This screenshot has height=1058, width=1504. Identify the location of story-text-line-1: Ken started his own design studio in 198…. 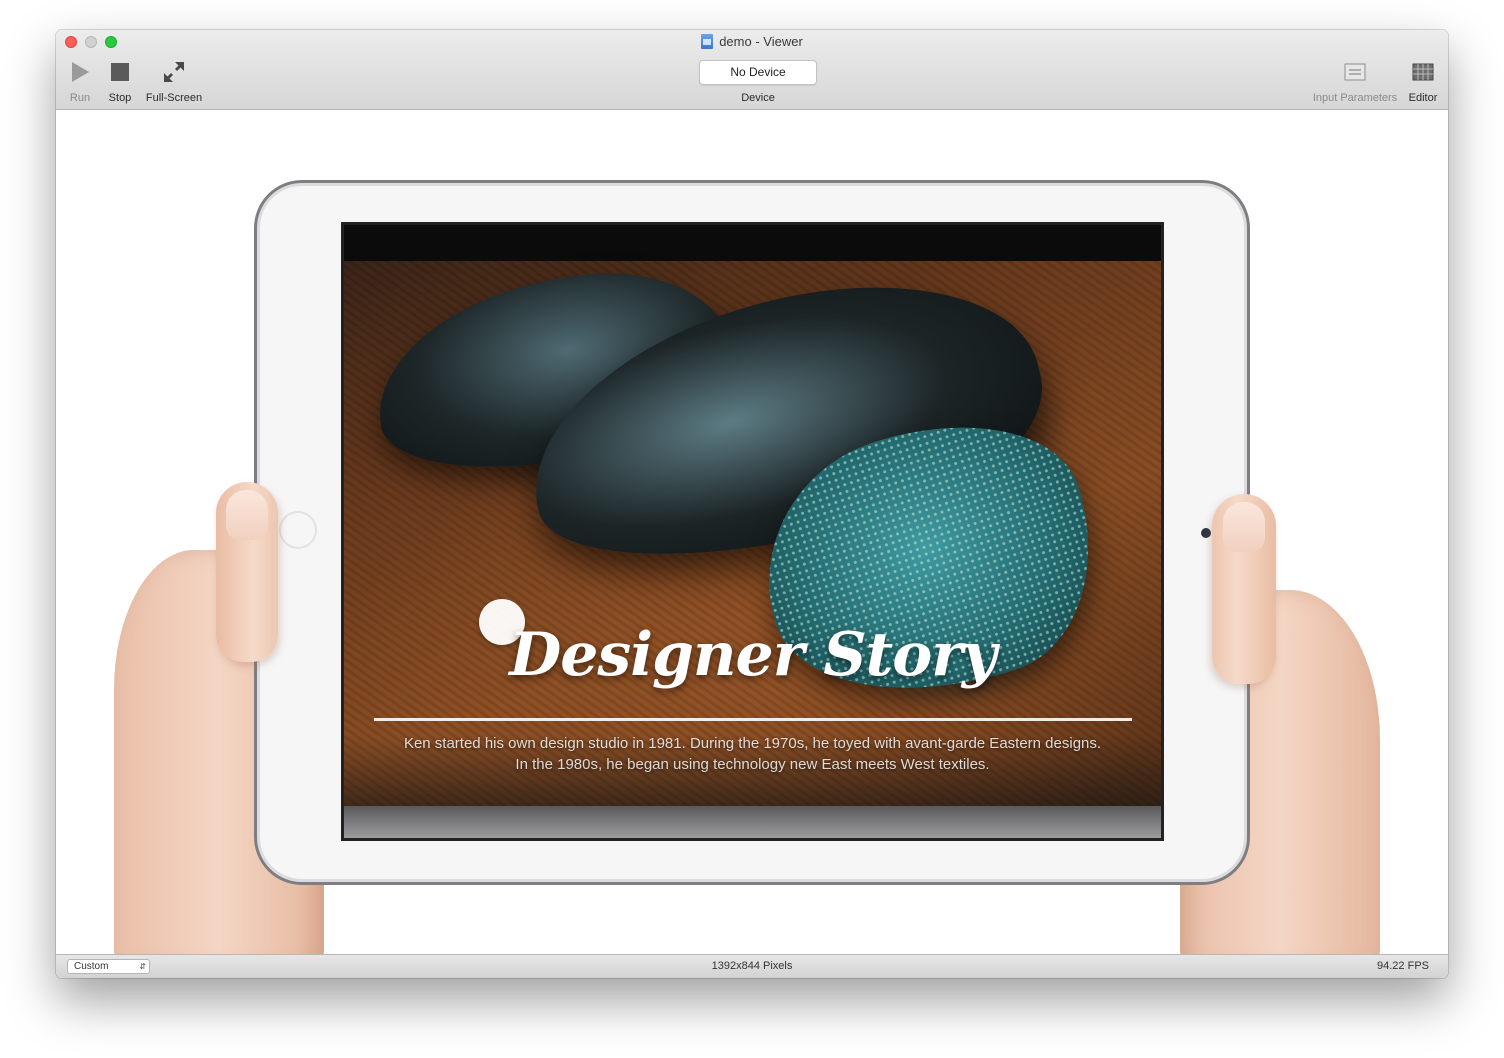
(752, 743).